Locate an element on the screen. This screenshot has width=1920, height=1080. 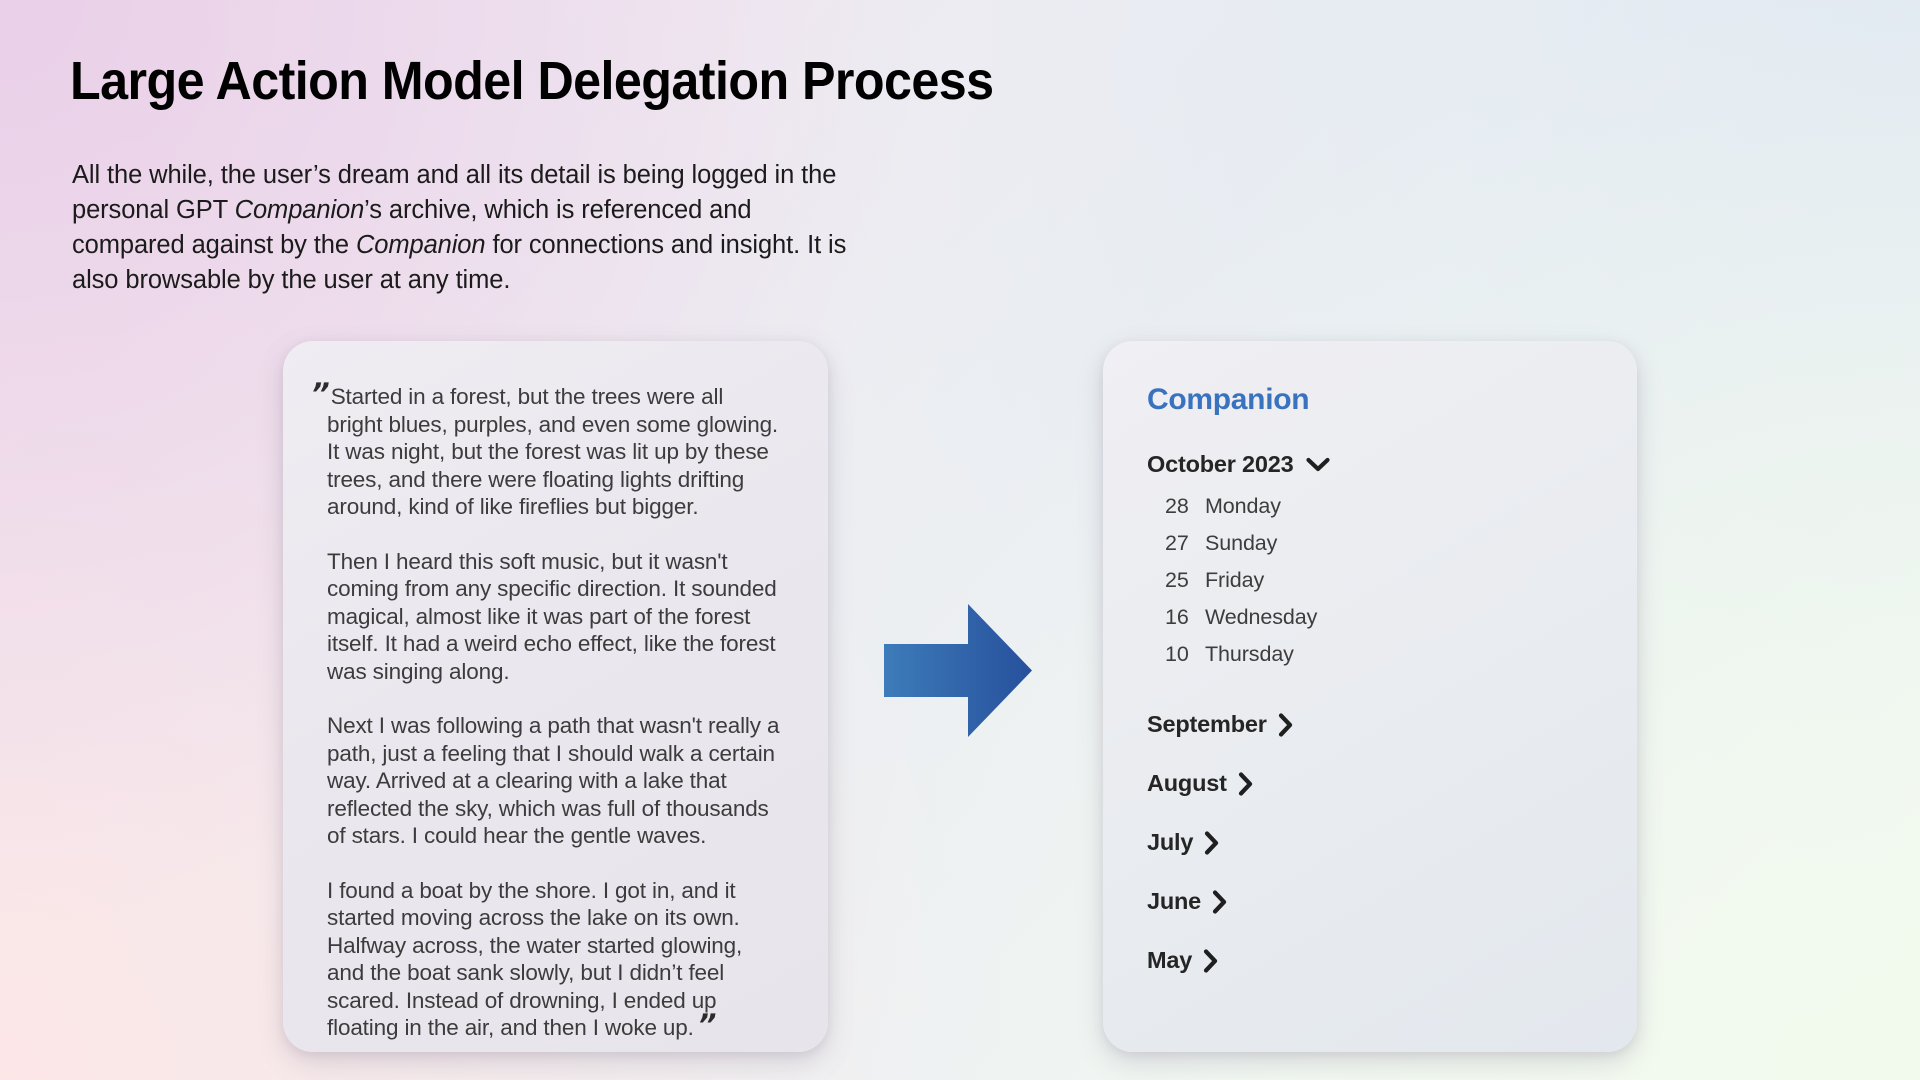
month-label: May is located at coordinates (1170, 960).